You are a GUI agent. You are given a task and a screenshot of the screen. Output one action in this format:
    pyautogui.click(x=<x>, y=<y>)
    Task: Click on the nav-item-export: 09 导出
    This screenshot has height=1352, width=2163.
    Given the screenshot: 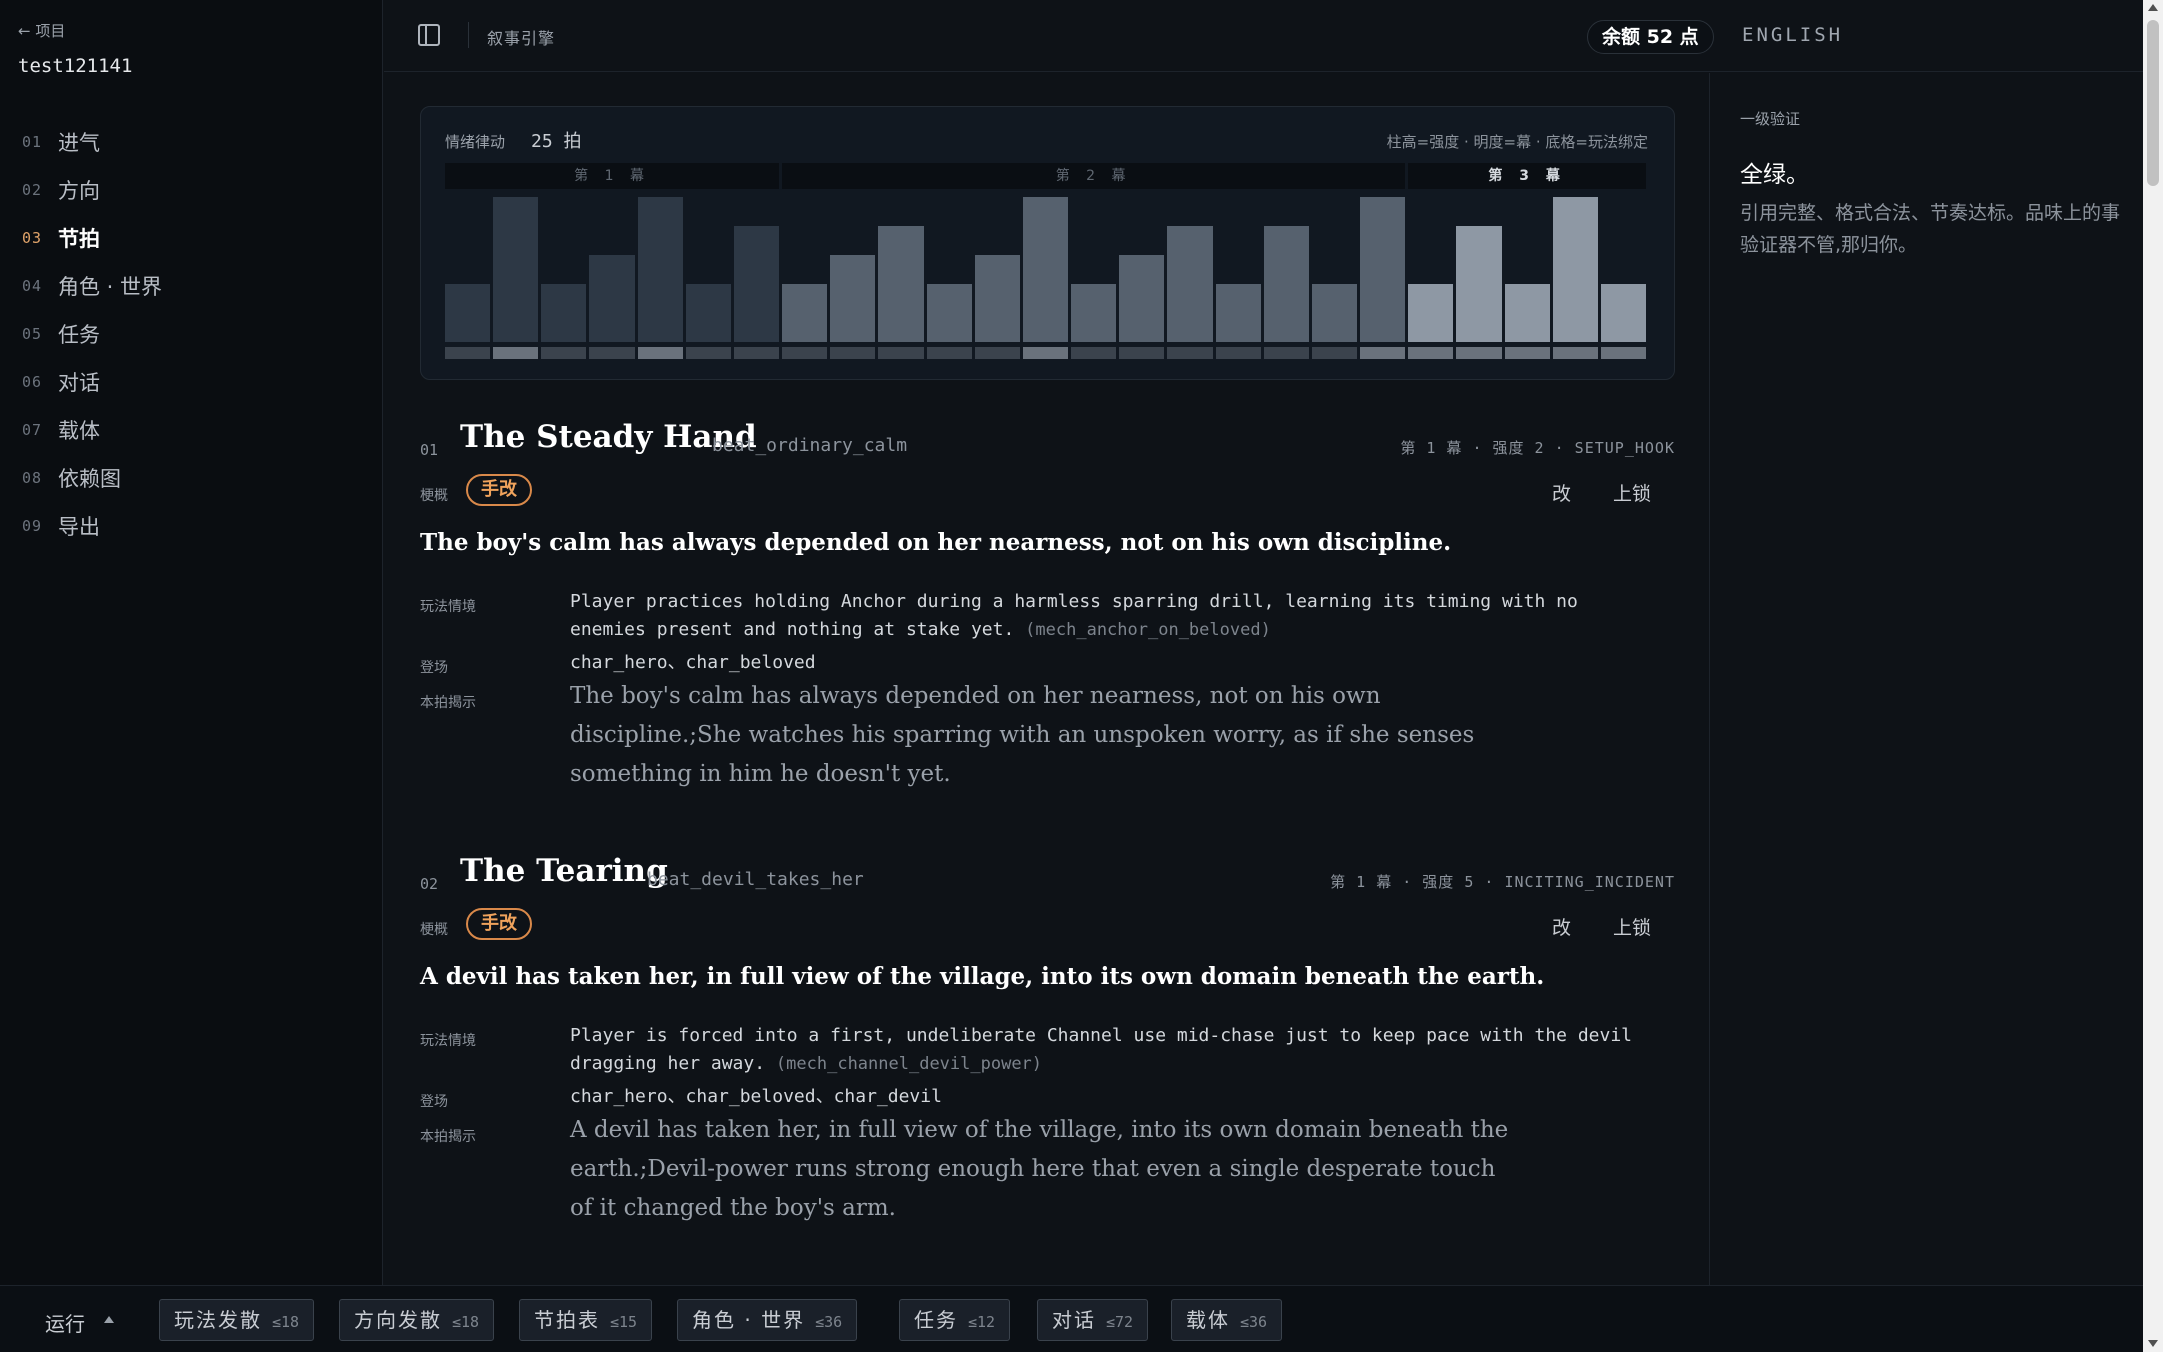 What is the action you would take?
    pyautogui.click(x=92, y=526)
    